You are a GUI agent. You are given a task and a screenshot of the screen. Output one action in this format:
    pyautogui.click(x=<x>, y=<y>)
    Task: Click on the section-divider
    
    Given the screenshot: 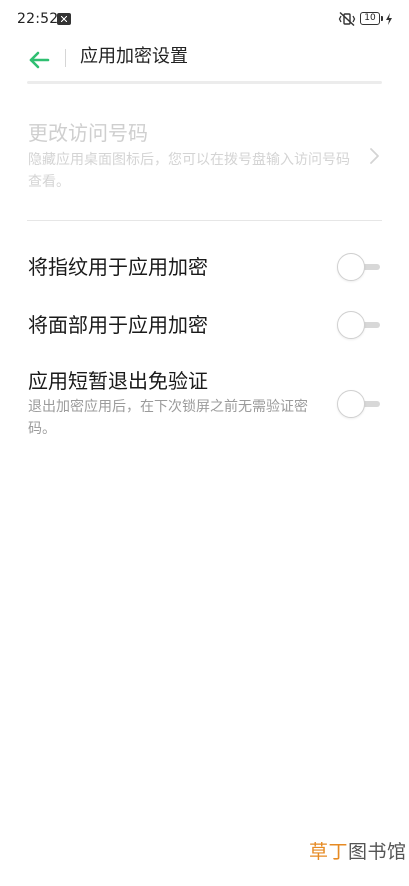 What is the action you would take?
    pyautogui.click(x=204, y=220)
    